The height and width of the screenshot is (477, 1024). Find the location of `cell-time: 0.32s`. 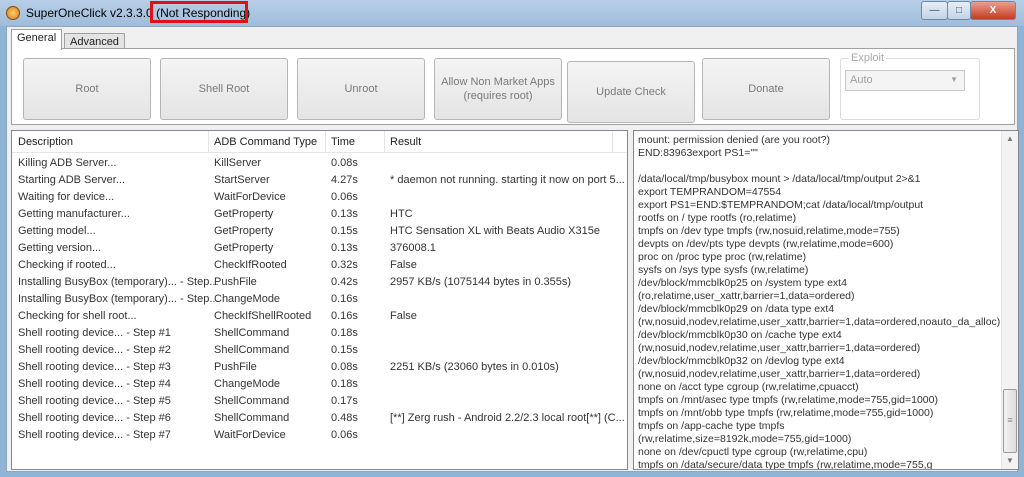

cell-time: 0.32s is located at coordinates (344, 265).